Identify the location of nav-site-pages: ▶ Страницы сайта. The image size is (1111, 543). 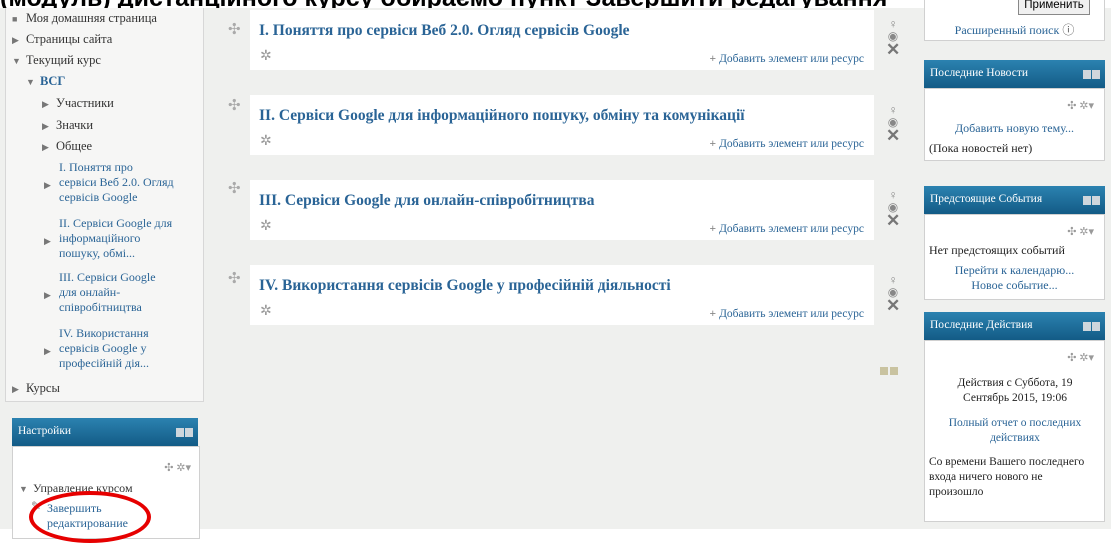
(62, 39).